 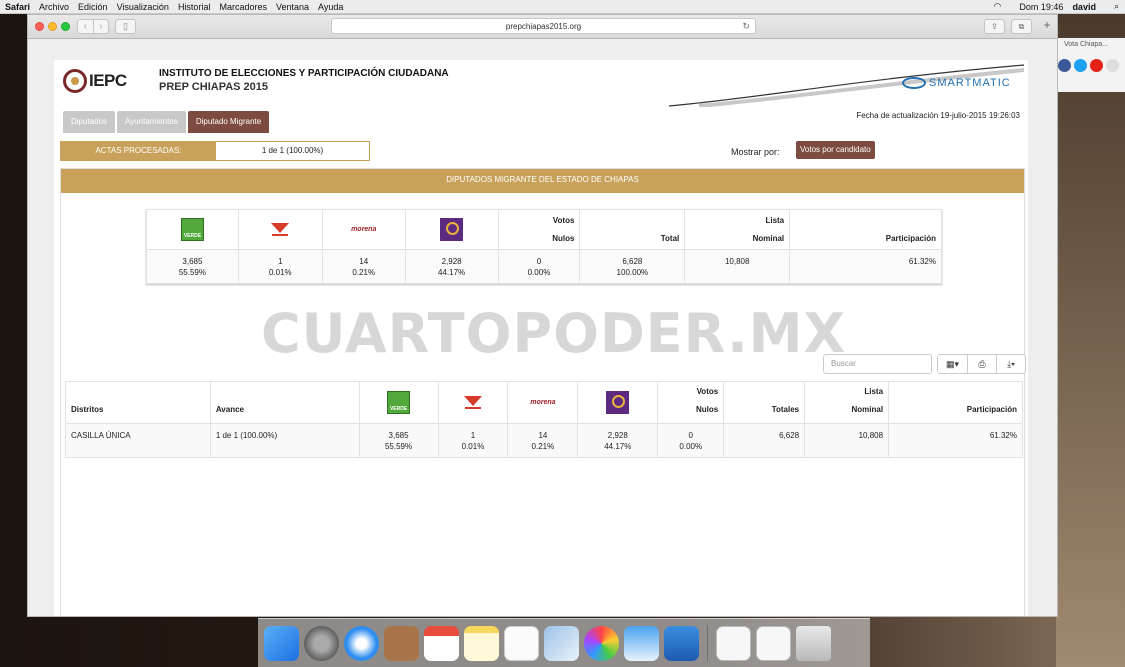 I want to click on menu-marcadores: Marcadores, so click(x=243, y=7).